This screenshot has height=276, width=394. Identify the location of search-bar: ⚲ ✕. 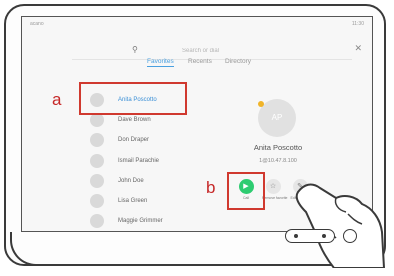
(217, 51).